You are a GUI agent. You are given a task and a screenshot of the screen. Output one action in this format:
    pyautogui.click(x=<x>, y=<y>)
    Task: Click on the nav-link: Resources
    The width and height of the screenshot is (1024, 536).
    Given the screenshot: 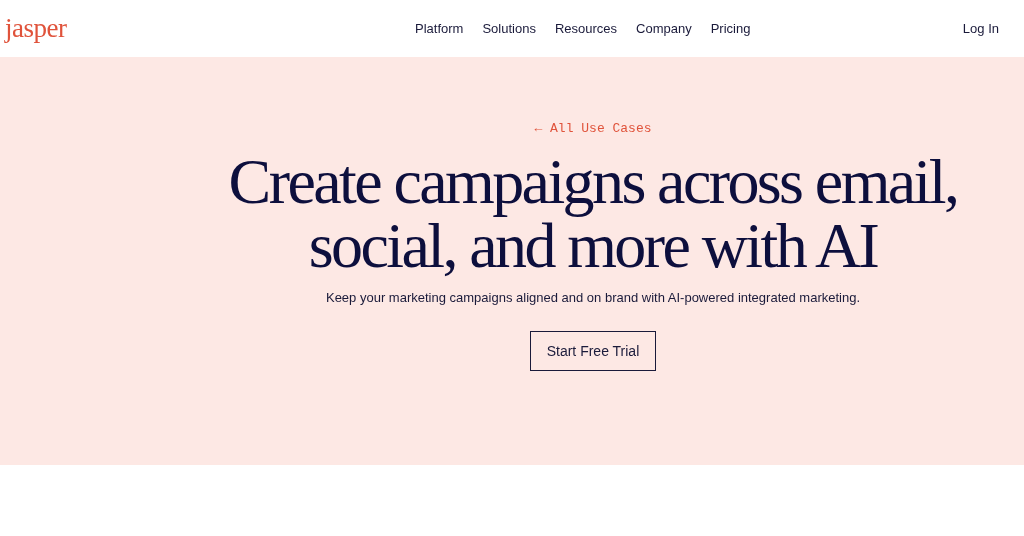 What is the action you would take?
    pyautogui.click(x=586, y=28)
    